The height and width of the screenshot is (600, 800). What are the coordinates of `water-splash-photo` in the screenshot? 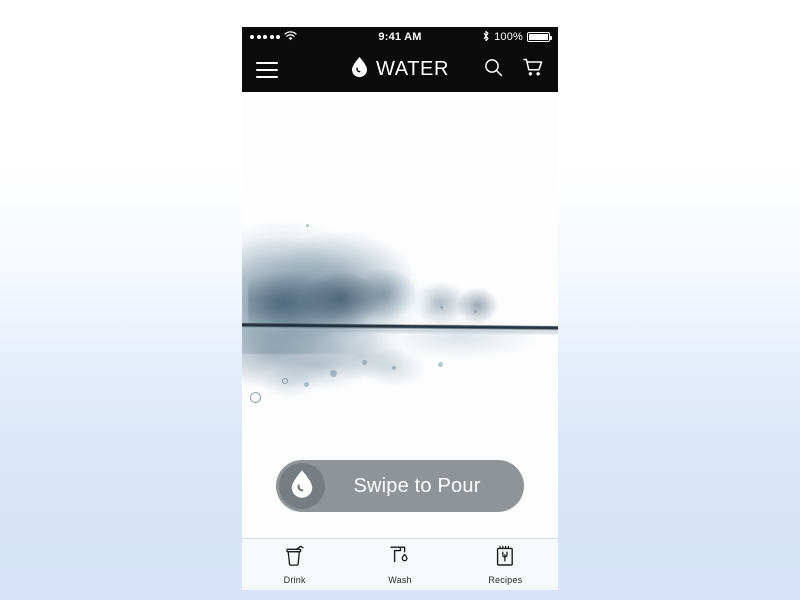 It's located at (400, 317).